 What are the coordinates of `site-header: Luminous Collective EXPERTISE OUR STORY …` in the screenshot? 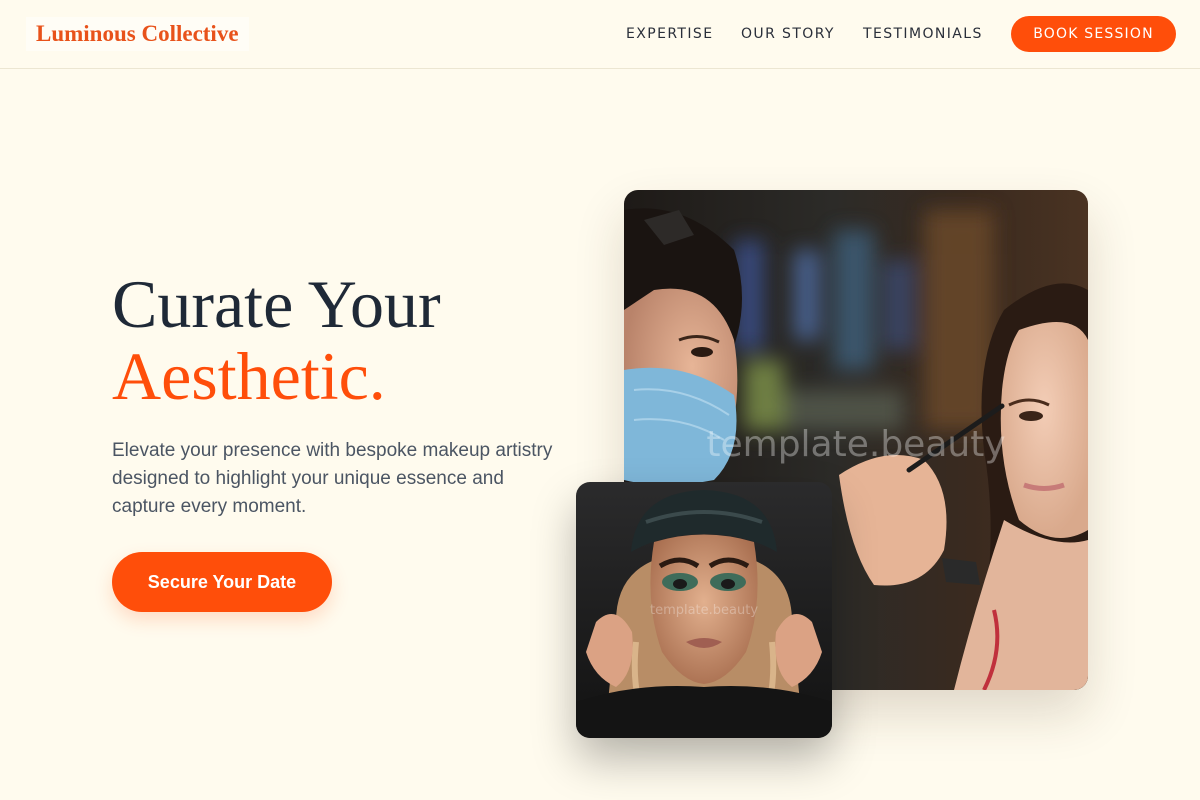 It's located at (600, 34).